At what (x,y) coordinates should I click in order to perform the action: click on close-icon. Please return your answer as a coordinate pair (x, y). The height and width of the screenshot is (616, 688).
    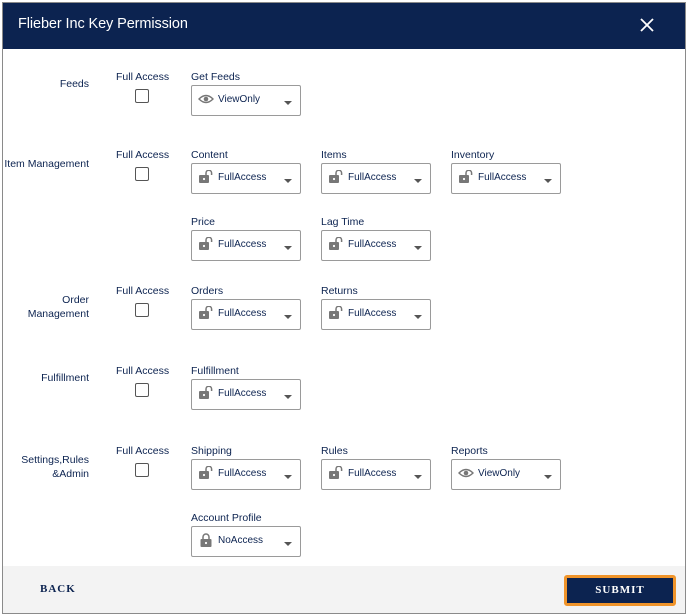
    Looking at the image, I should click on (647, 25).